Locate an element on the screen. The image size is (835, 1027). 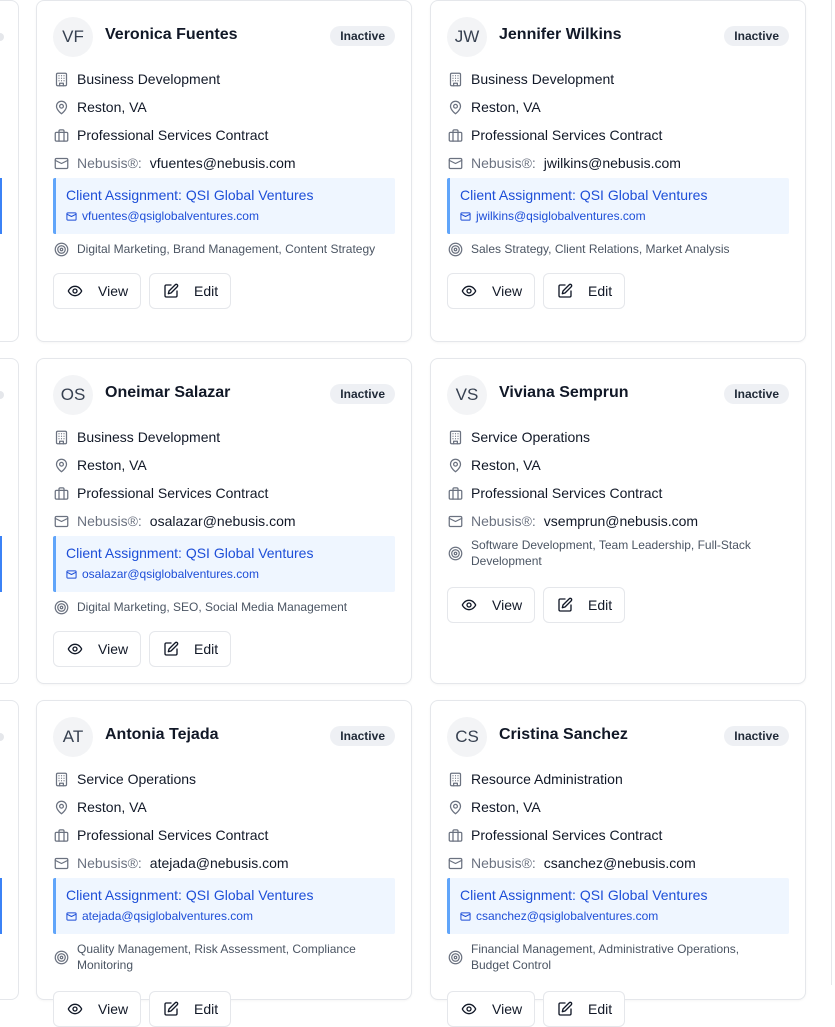
location-row: Reston, VA is located at coordinates (494, 807).